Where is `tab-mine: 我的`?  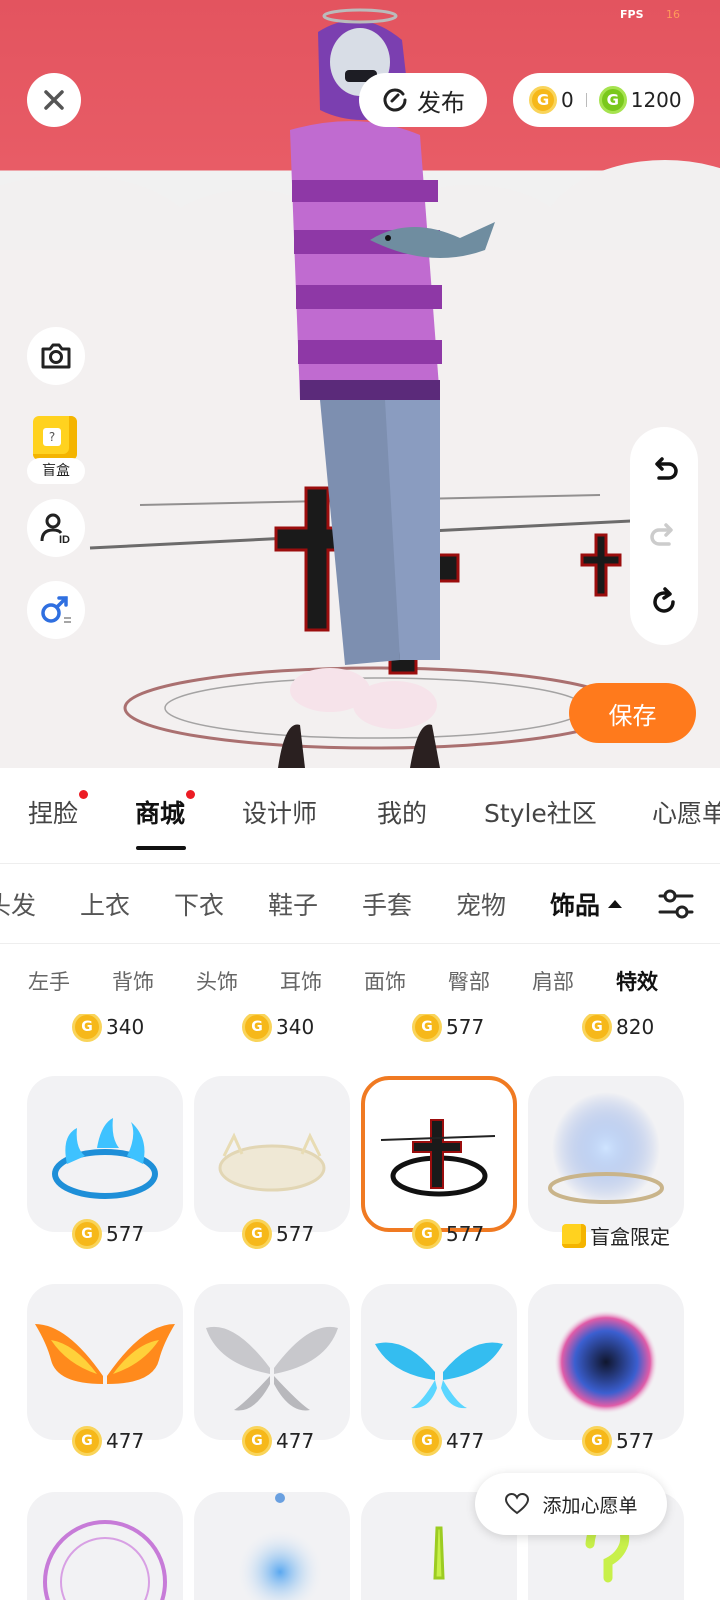 tab-mine: 我的 is located at coordinates (402, 812).